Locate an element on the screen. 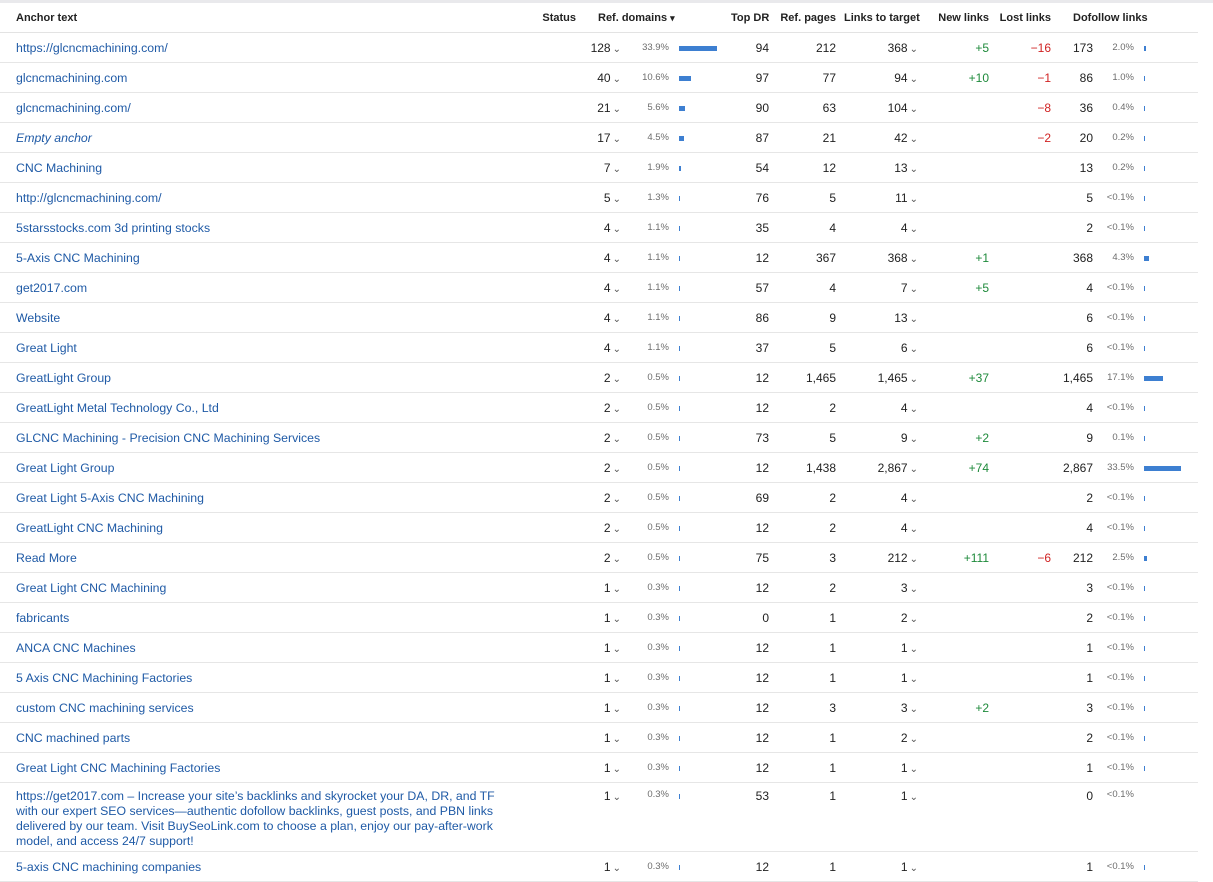  links-to-target-cell: 7 ⌄ is located at coordinates (881, 287).